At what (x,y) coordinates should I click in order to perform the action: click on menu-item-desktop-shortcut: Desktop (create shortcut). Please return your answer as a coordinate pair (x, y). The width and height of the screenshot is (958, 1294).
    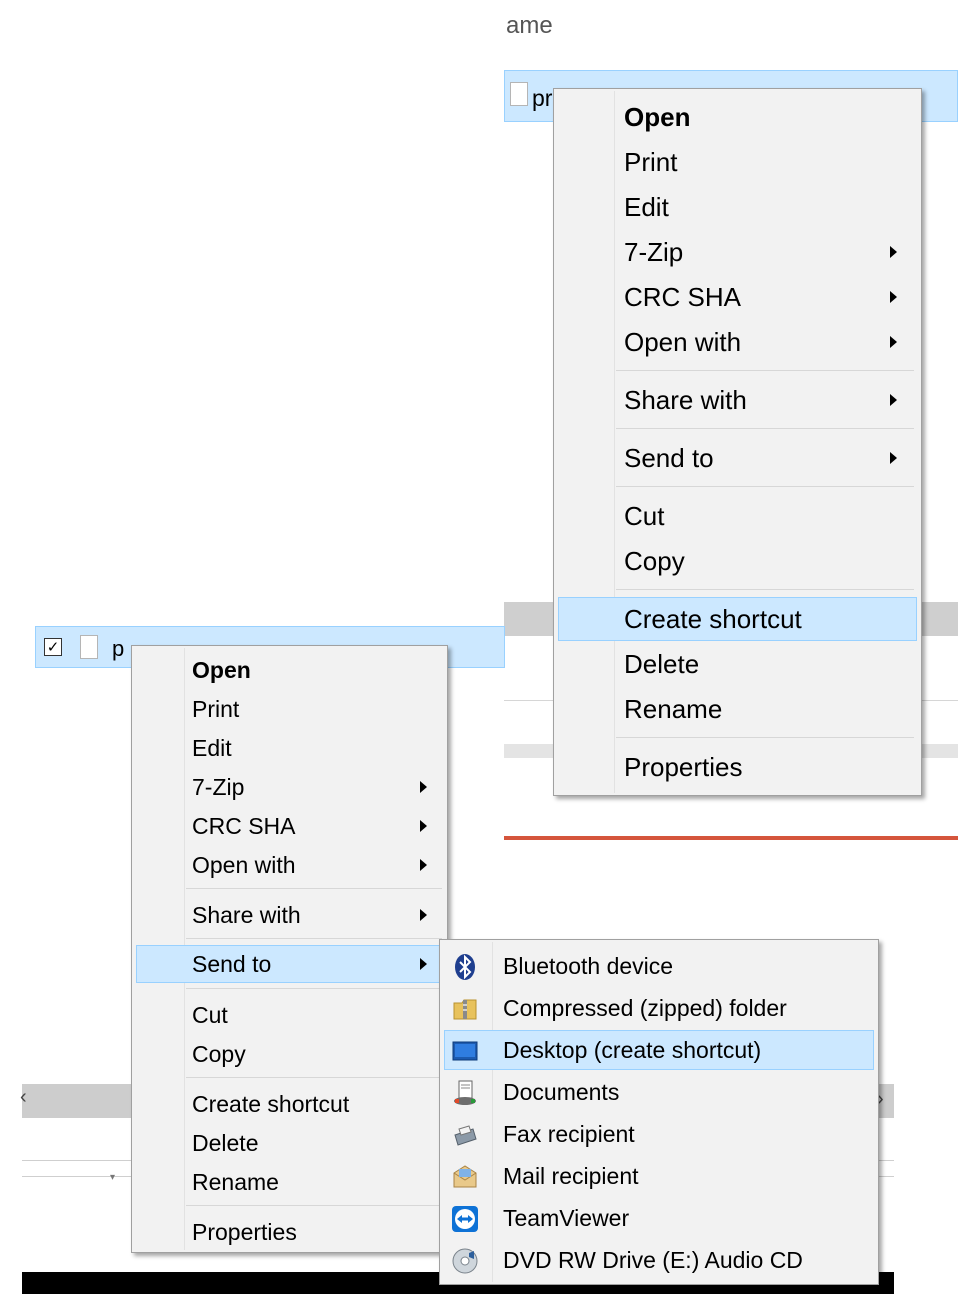
    Looking at the image, I should click on (659, 1050).